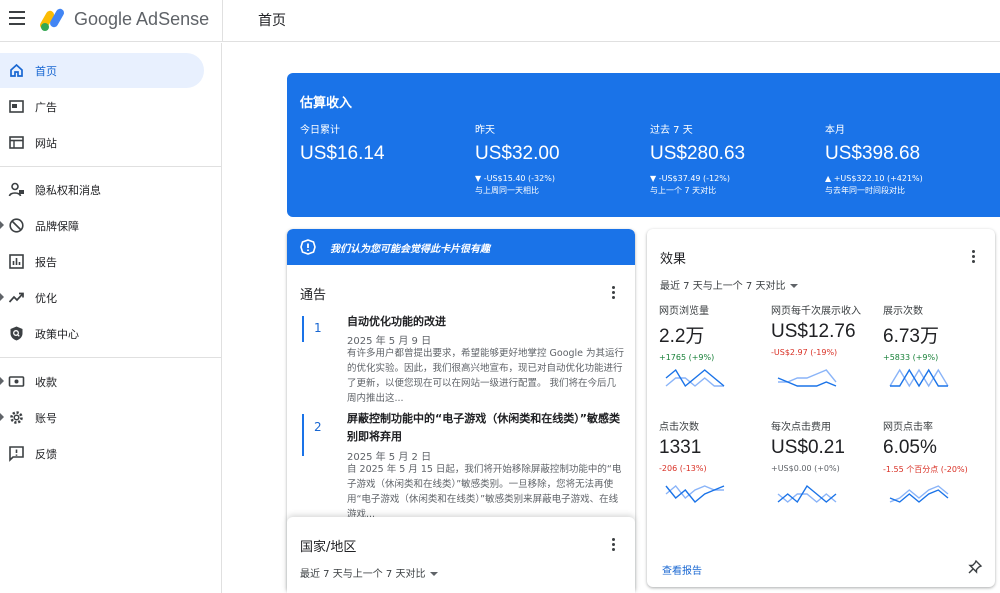 The width and height of the screenshot is (1000, 593). What do you see at coordinates (102, 189) in the screenshot?
I see `sidebar-item-privacy: 隐私权和消息` at bounding box center [102, 189].